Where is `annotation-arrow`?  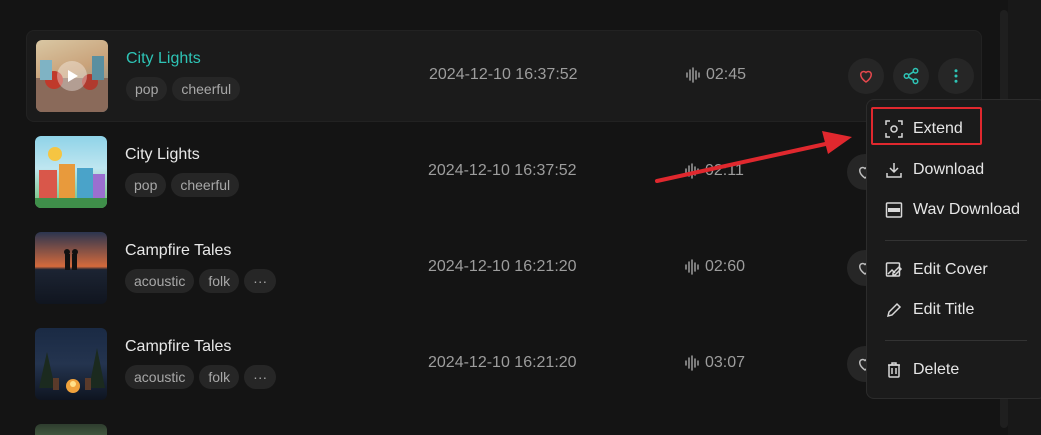
annotation-arrow is located at coordinates (753, 157).